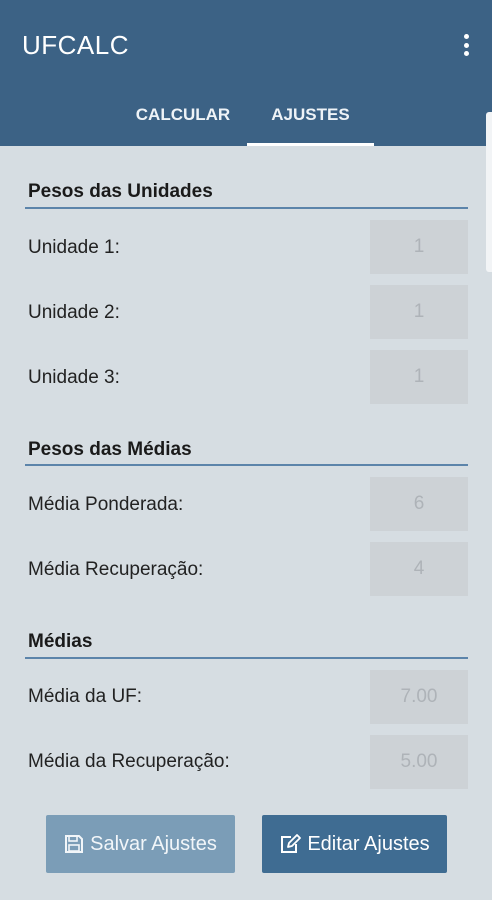 This screenshot has height=900, width=492. I want to click on edit-settings-button: Editar Ajustes, so click(354, 844).